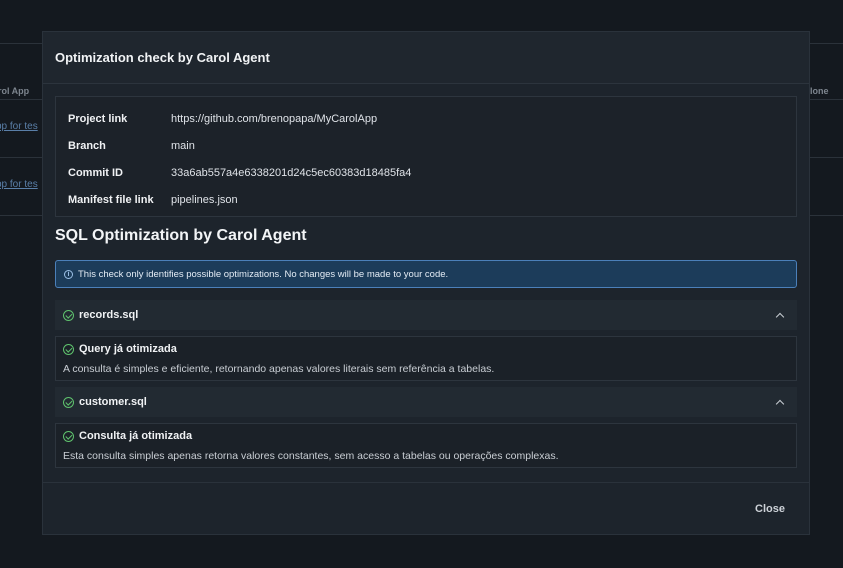 The width and height of the screenshot is (843, 568). Describe the element at coordinates (426, 402) in the screenshot. I see `file-accordion-header-customer: customer.sql` at that location.